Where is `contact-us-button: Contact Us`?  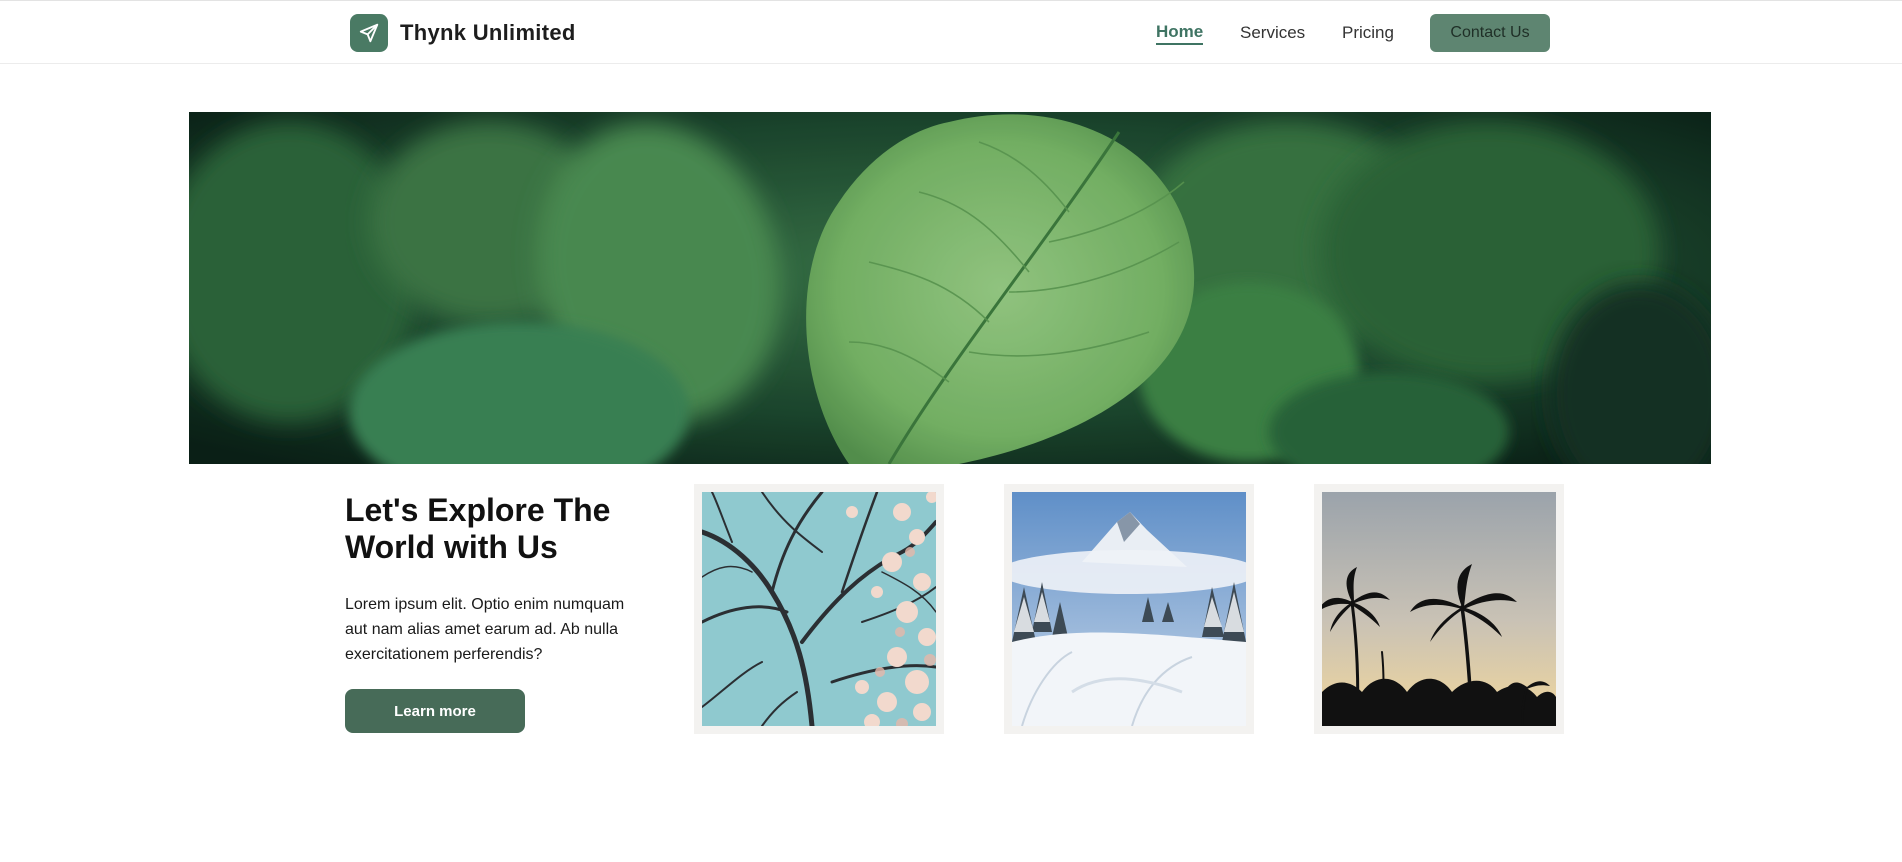
contact-us-button: Contact Us is located at coordinates (1490, 33).